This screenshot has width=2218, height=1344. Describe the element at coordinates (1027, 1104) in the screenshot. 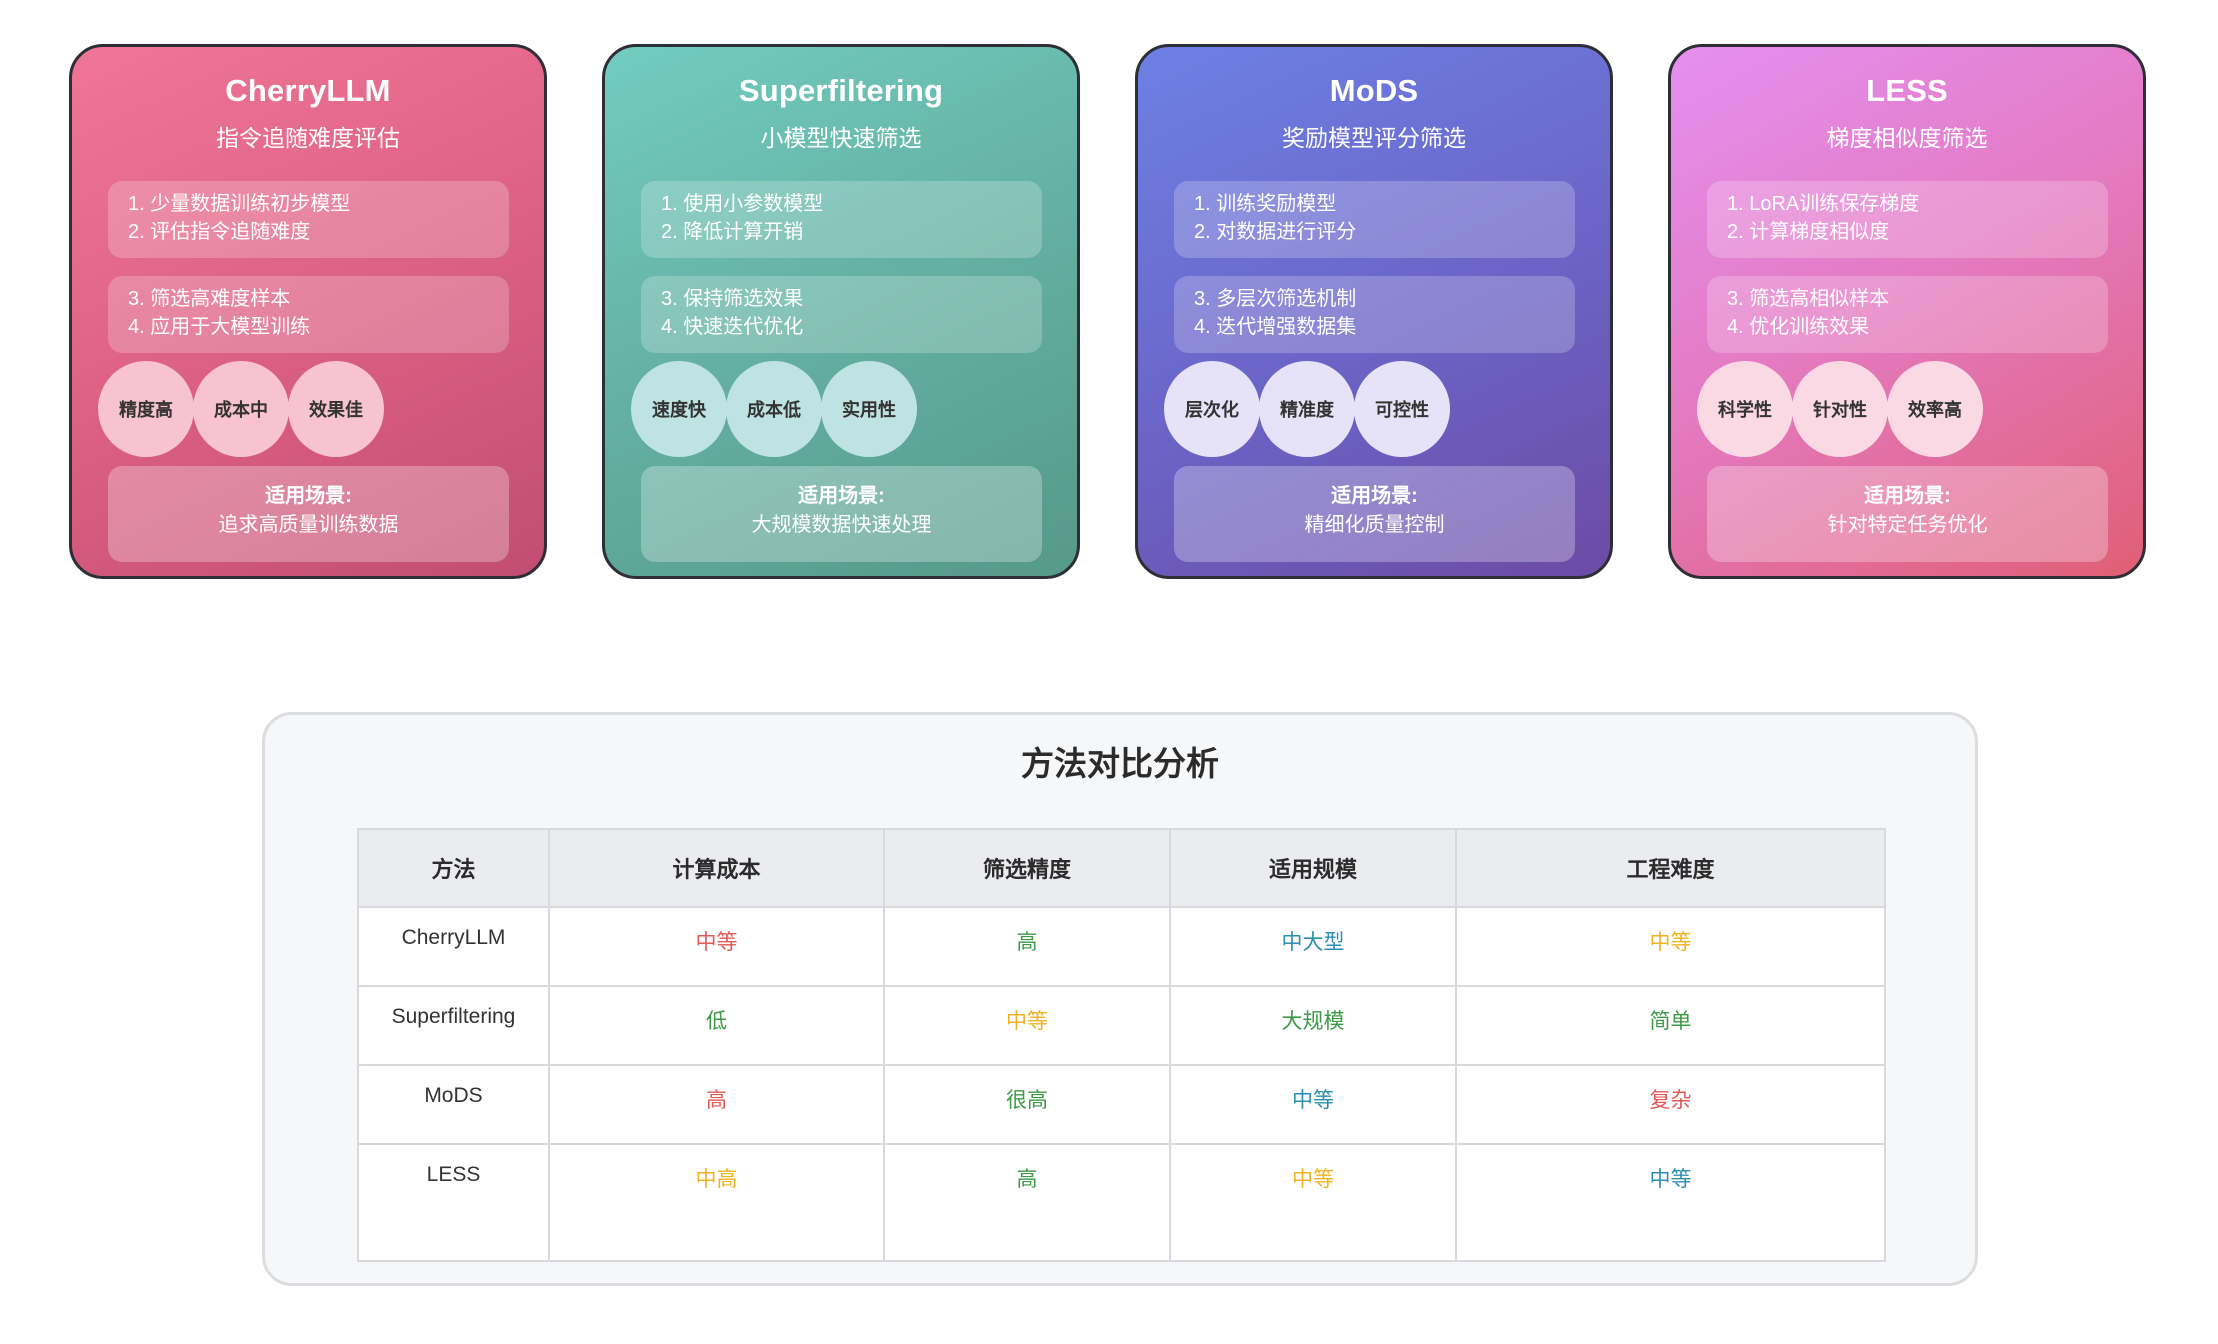

I see `cell-value: 很高` at that location.